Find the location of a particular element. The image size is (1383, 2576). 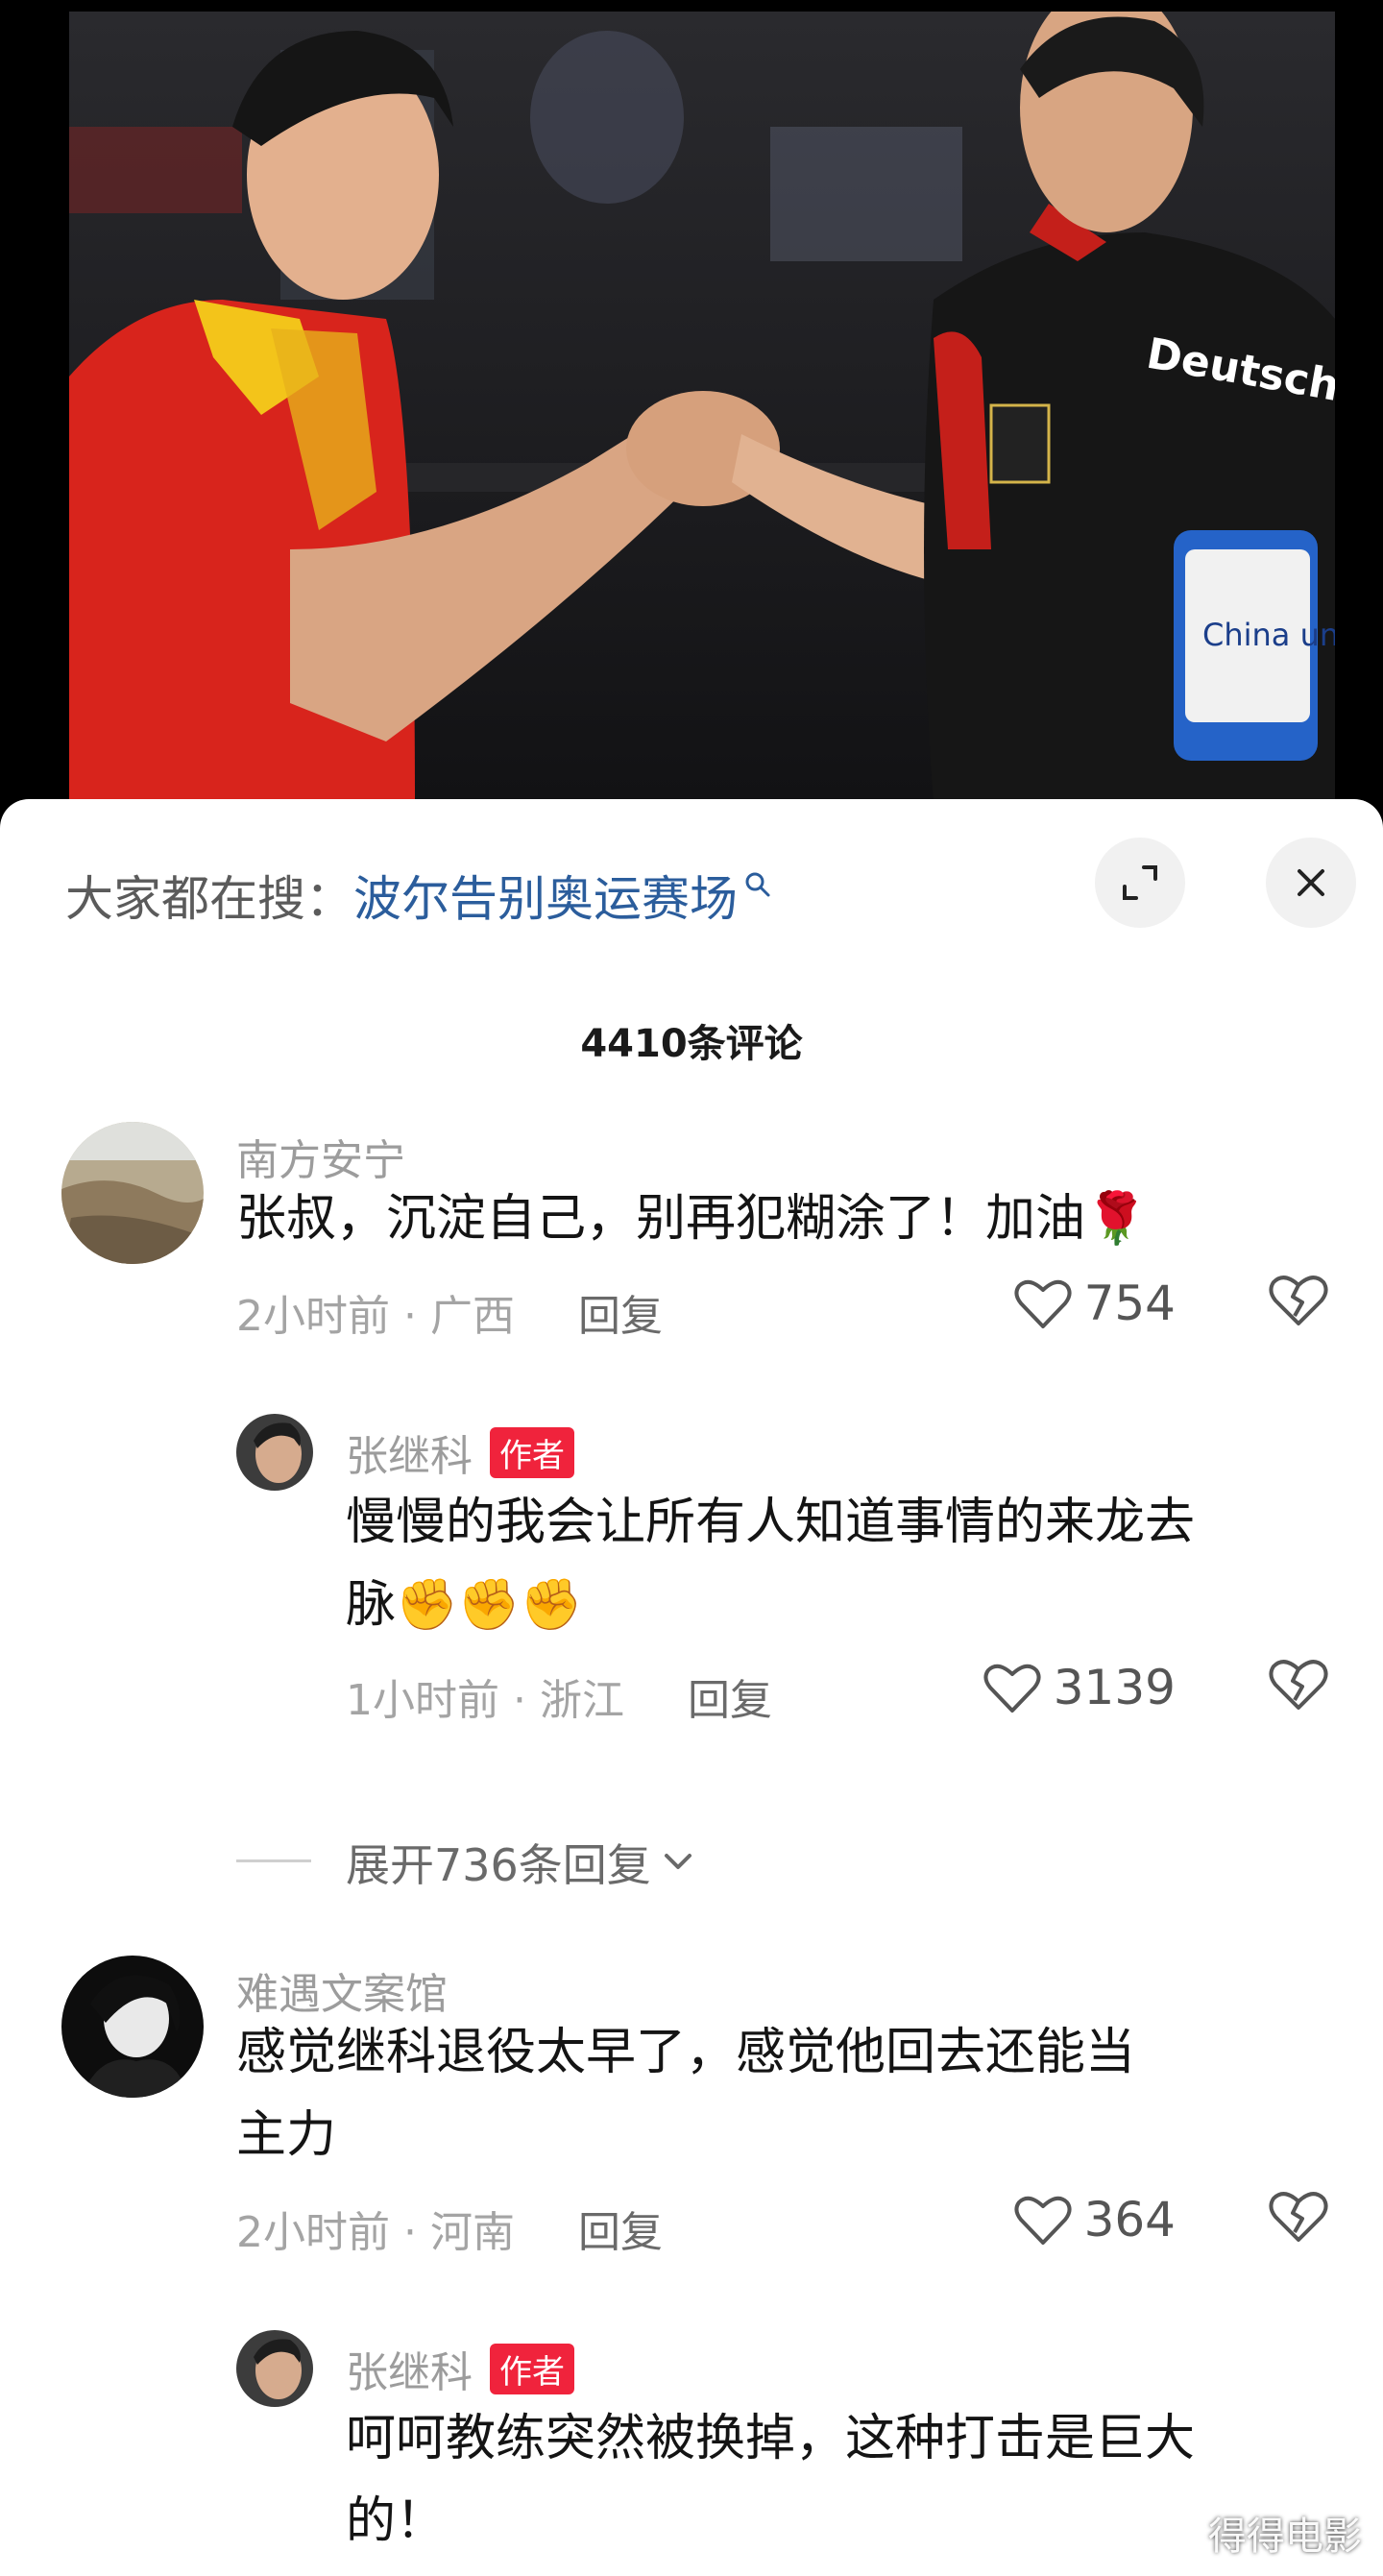

comment-text: 感觉继科退役太早了，感觉他回去还能当 主力 is located at coordinates (685, 2093).